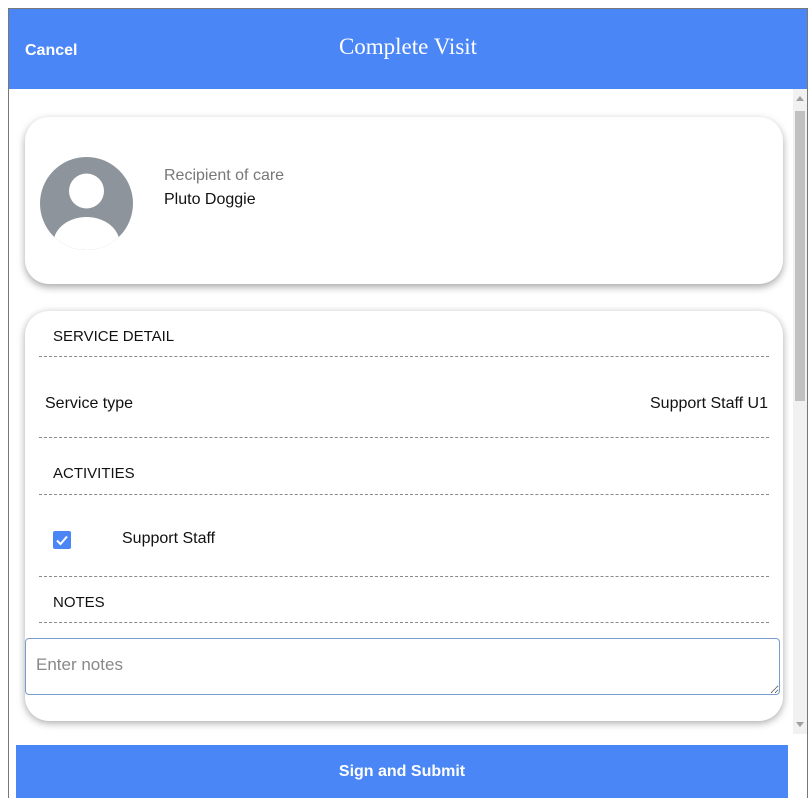 Image resolution: width=809 pixels, height=798 pixels. Describe the element at coordinates (800, 411) in the screenshot. I see `vertical-scrollbar` at that location.